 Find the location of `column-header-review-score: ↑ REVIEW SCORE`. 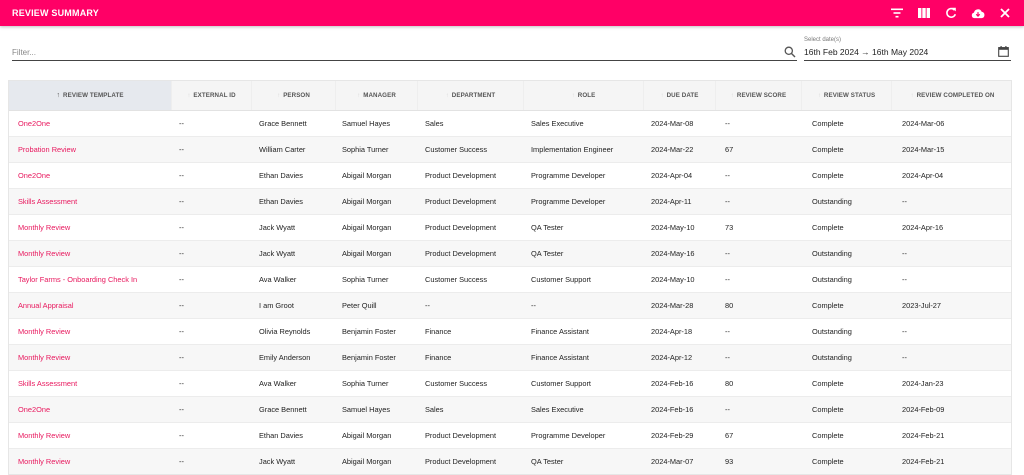

column-header-review-score: ↑ REVIEW SCORE is located at coordinates (758, 95).